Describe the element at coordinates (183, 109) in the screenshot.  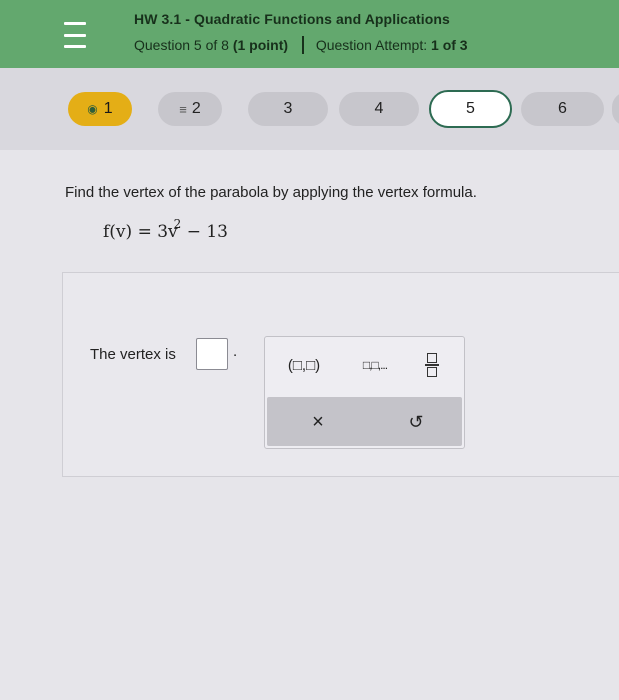
I see `equals-icon: ≡` at that location.